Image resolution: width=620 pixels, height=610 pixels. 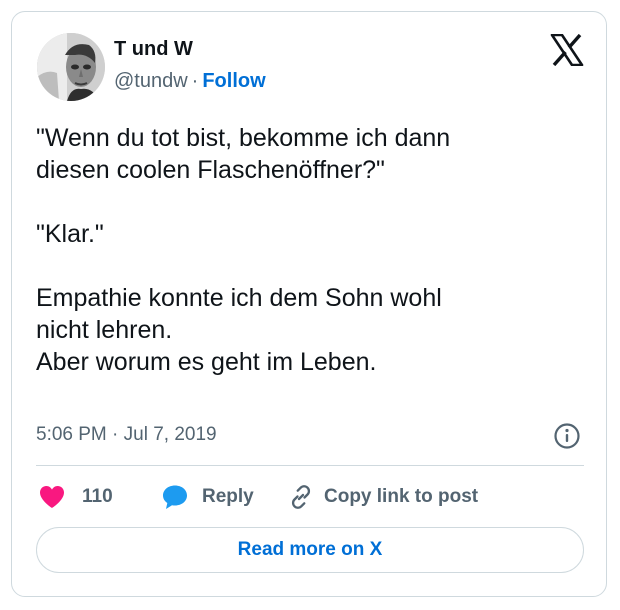 I want to click on tweet-timestamp: 5:06 PM · Jul 7, 2019, so click(x=126, y=435).